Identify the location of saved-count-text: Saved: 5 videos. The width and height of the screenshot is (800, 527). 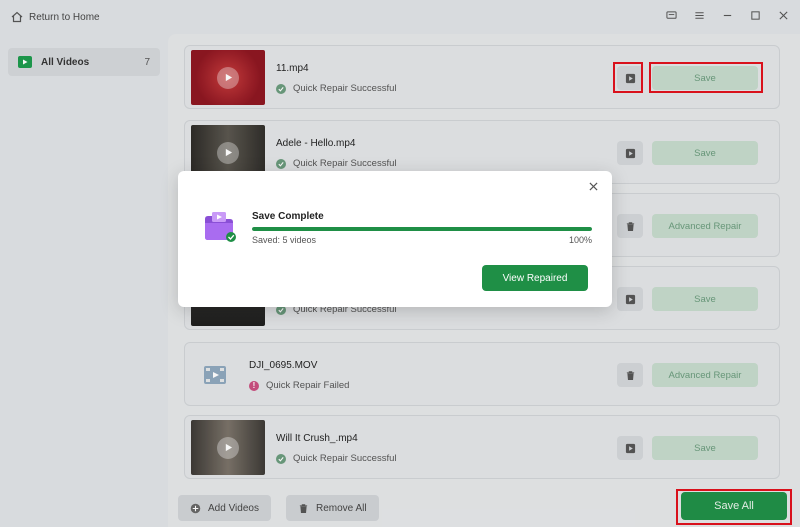
(284, 240).